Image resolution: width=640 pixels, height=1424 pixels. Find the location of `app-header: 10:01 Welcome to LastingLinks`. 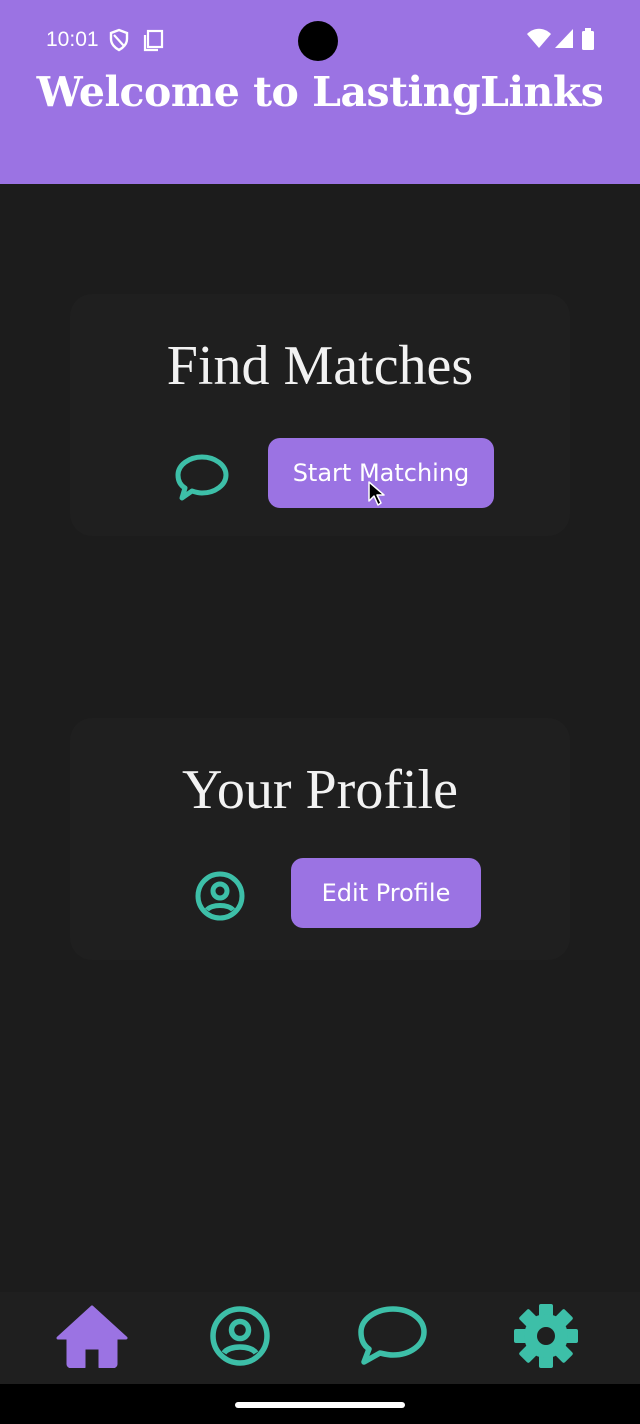

app-header: 10:01 Welcome to LastingLinks is located at coordinates (320, 92).